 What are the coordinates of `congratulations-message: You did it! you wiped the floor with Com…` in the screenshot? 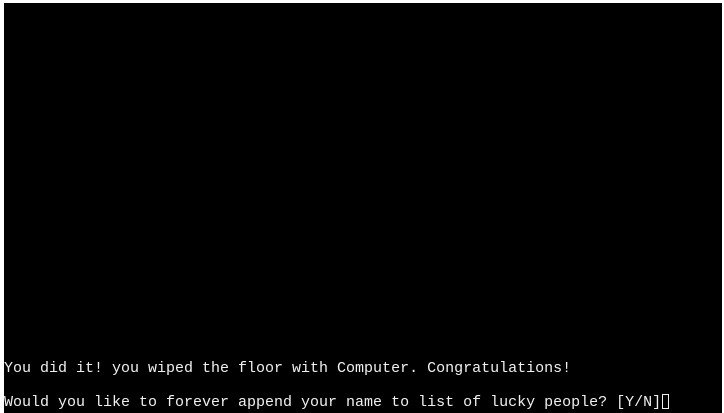 It's located at (288, 368).